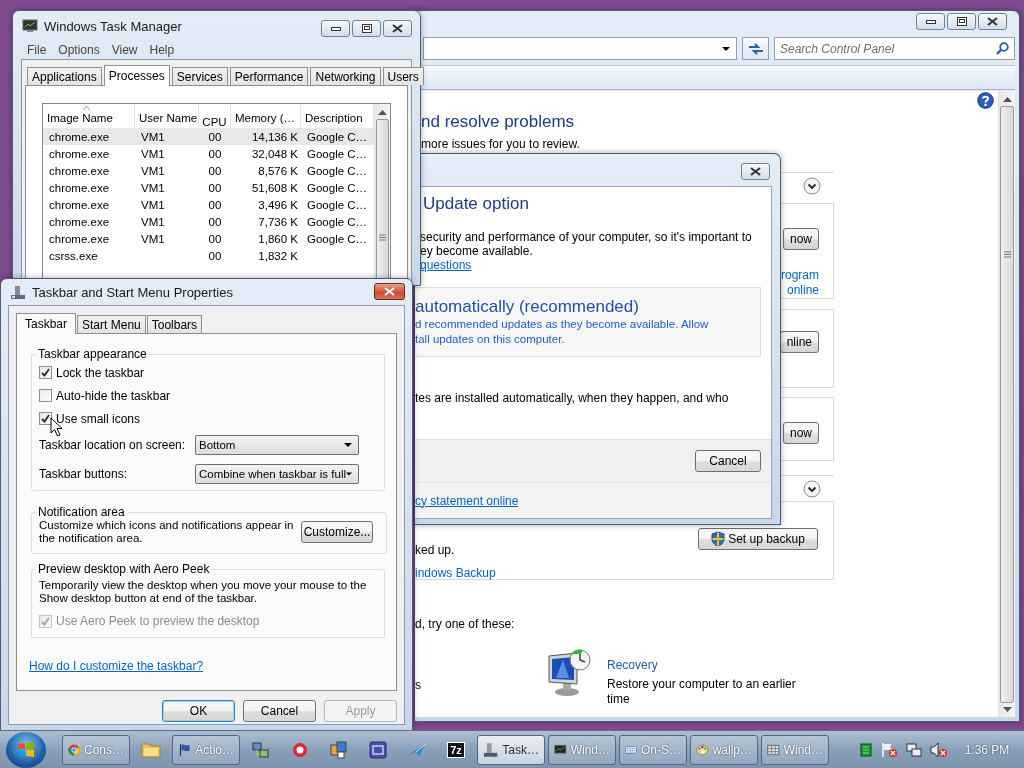 This screenshot has height=768, width=1024. Describe the element at coordinates (73, 255) in the screenshot. I see `table-cell: csrss.exe` at that location.